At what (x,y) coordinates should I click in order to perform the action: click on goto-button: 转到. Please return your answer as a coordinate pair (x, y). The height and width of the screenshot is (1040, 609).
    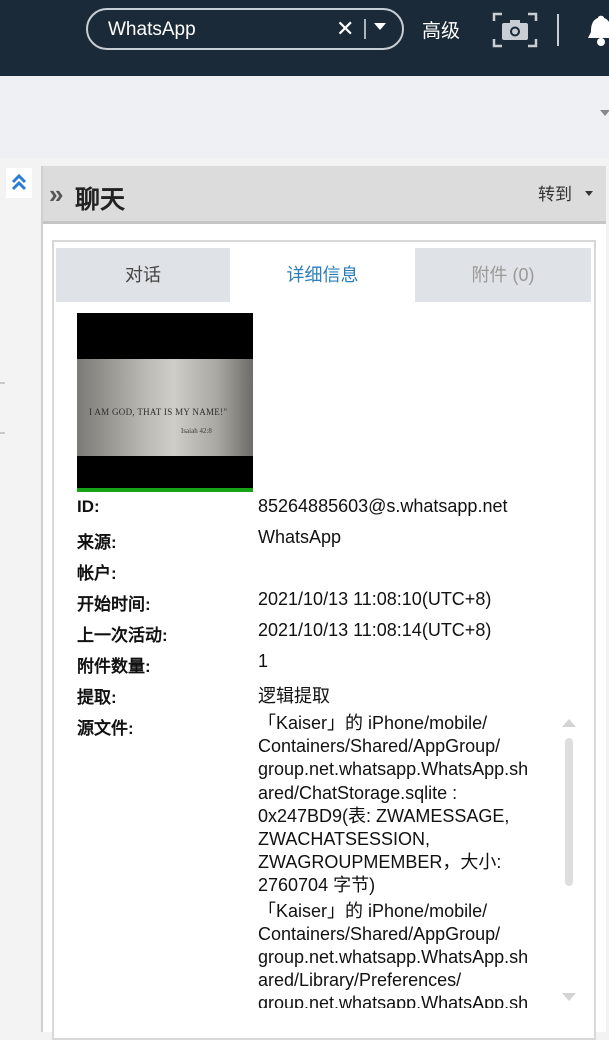
    Looking at the image, I should click on (555, 192).